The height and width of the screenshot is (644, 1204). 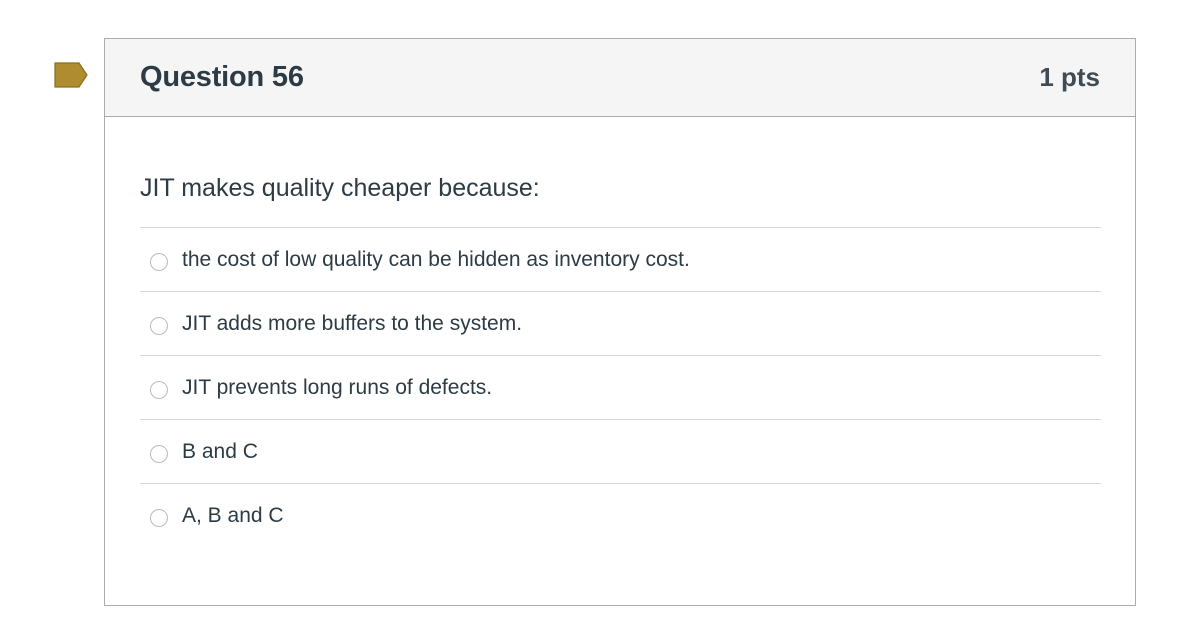 I want to click on answer-option-5: A, B and C, so click(x=620, y=516).